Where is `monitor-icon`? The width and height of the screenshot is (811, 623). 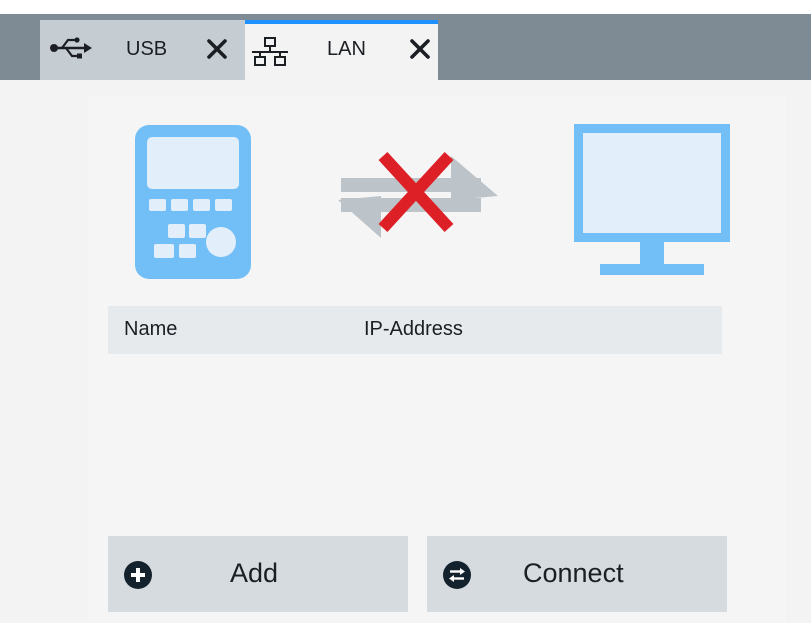
monitor-icon is located at coordinates (652, 204).